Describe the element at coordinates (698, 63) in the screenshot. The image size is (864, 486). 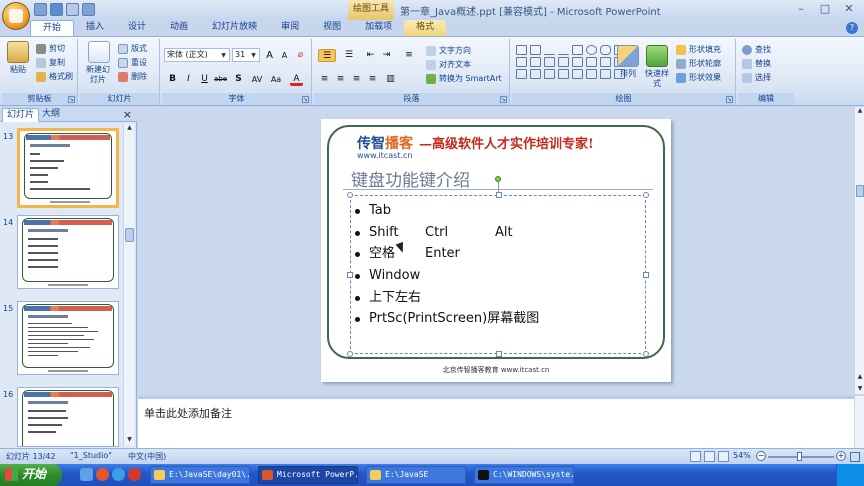
I see `shape-outline-button: 形状轮廓` at that location.